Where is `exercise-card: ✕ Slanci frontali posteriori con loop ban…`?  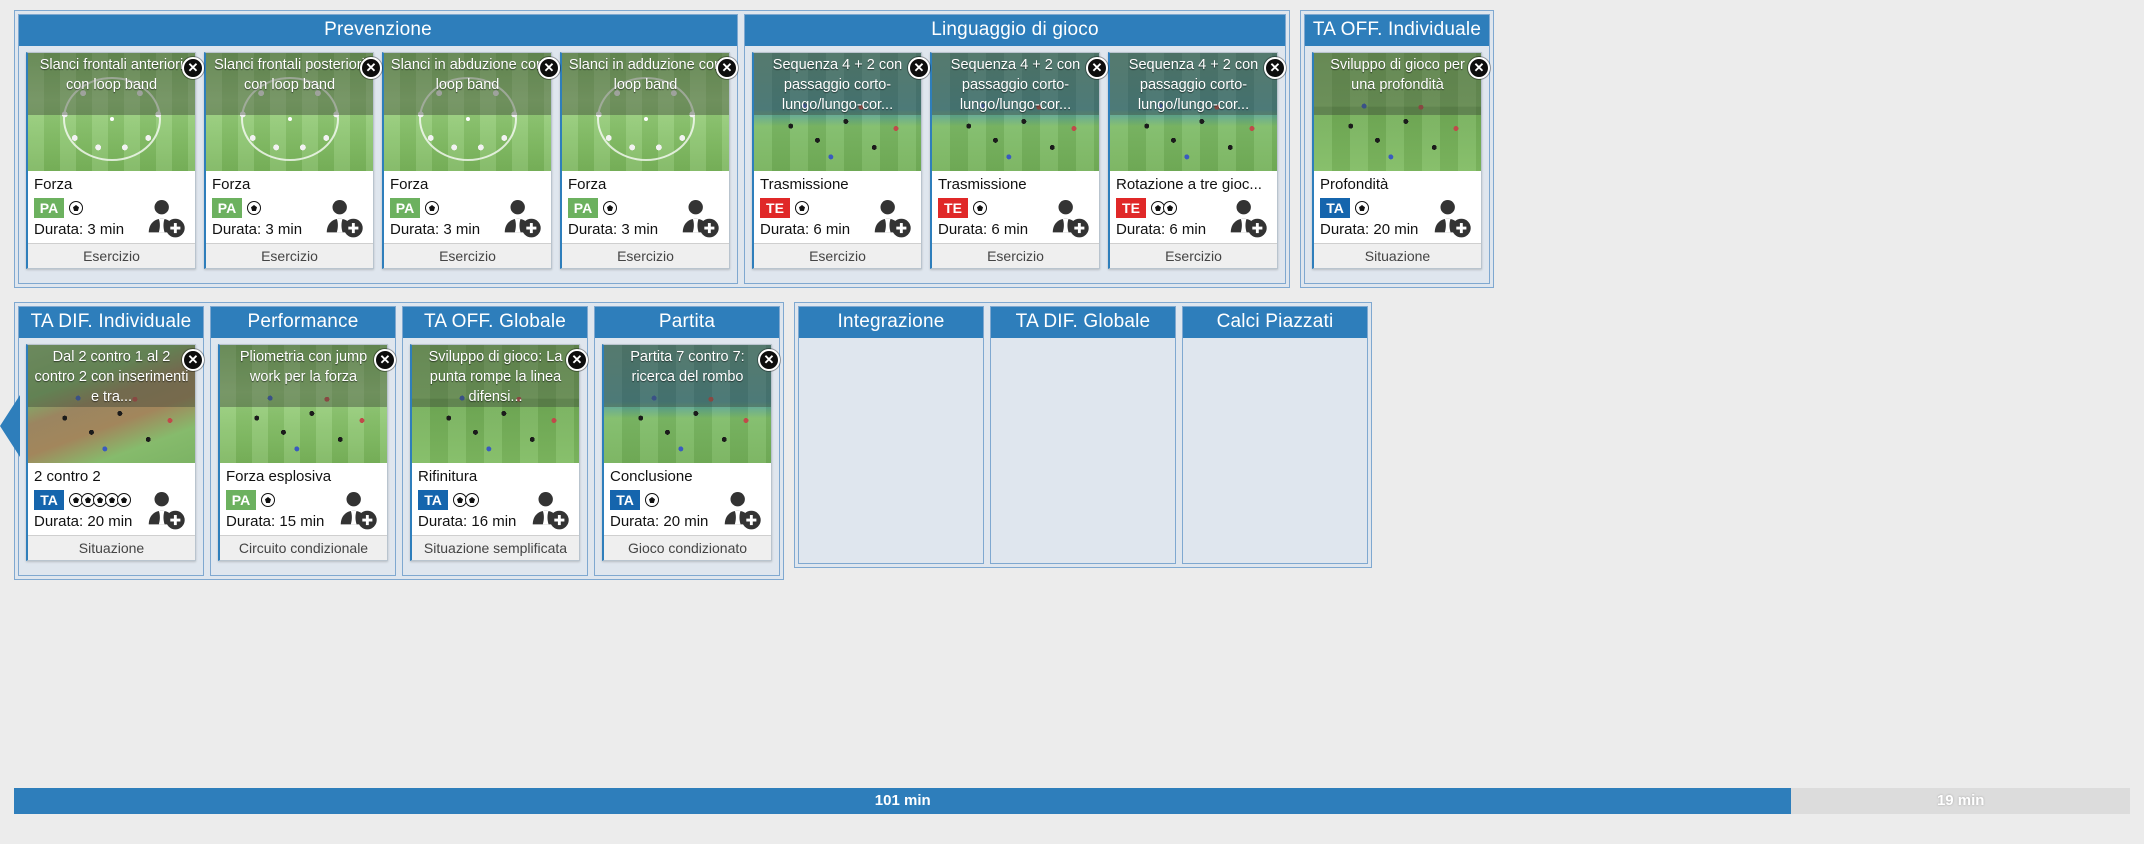
exercise-card: ✕ Slanci frontali posteriori con loop ban… is located at coordinates (293, 160).